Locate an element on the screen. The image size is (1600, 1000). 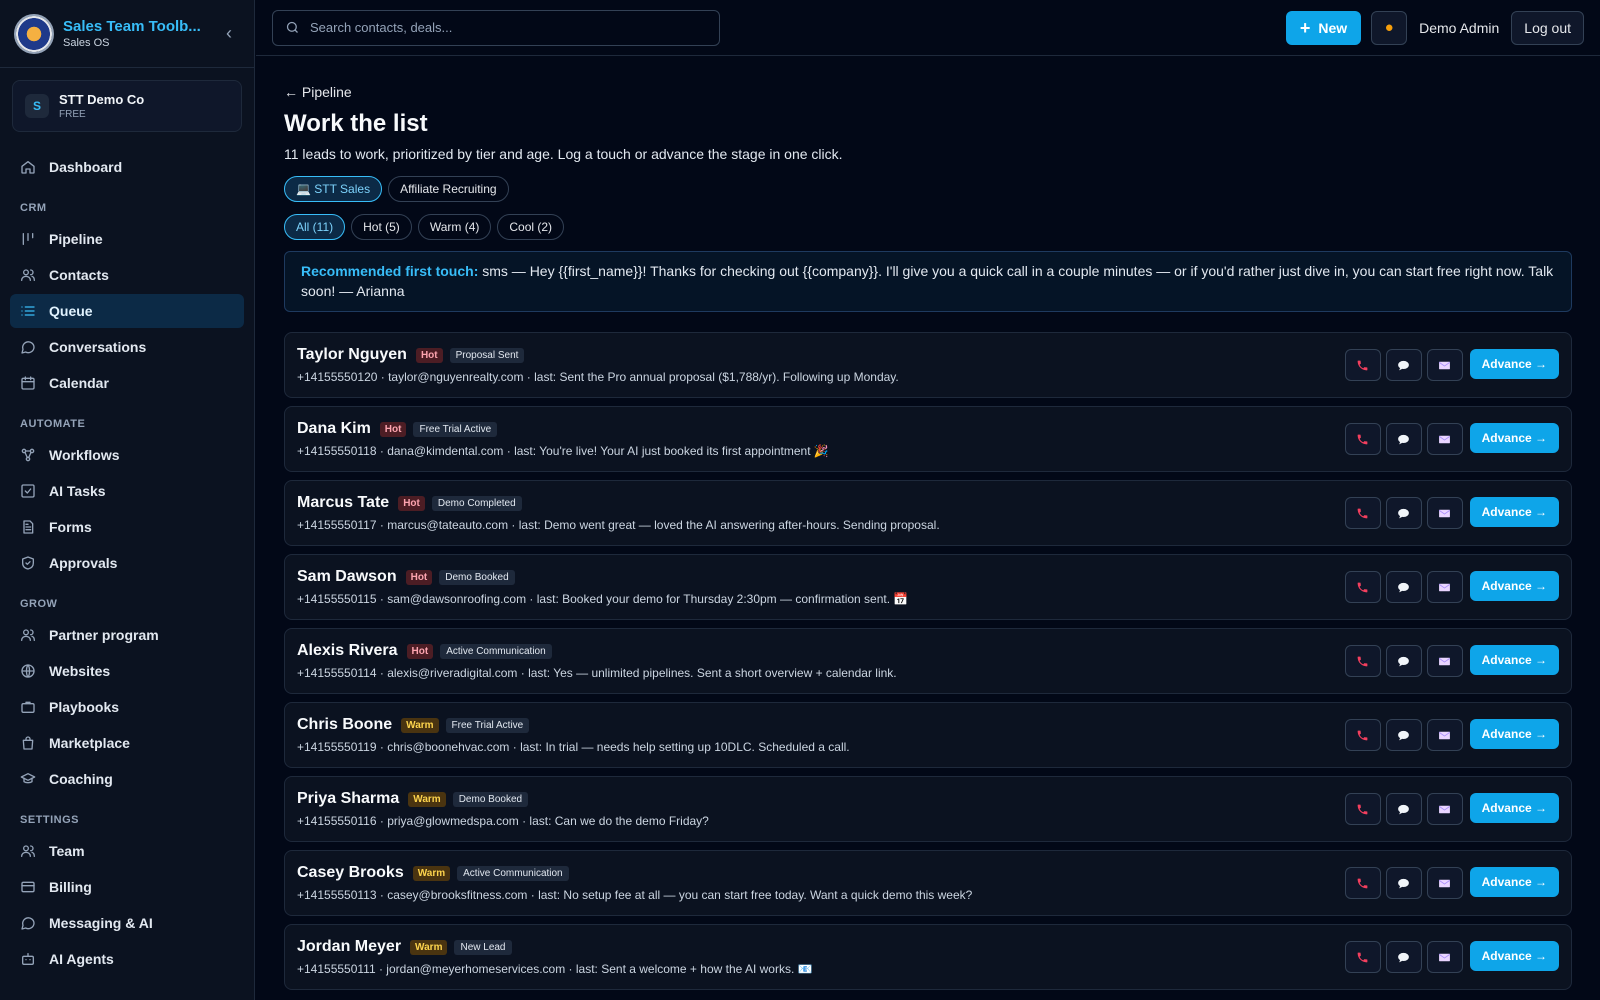
nav-forms: Forms is located at coordinates (127, 527).